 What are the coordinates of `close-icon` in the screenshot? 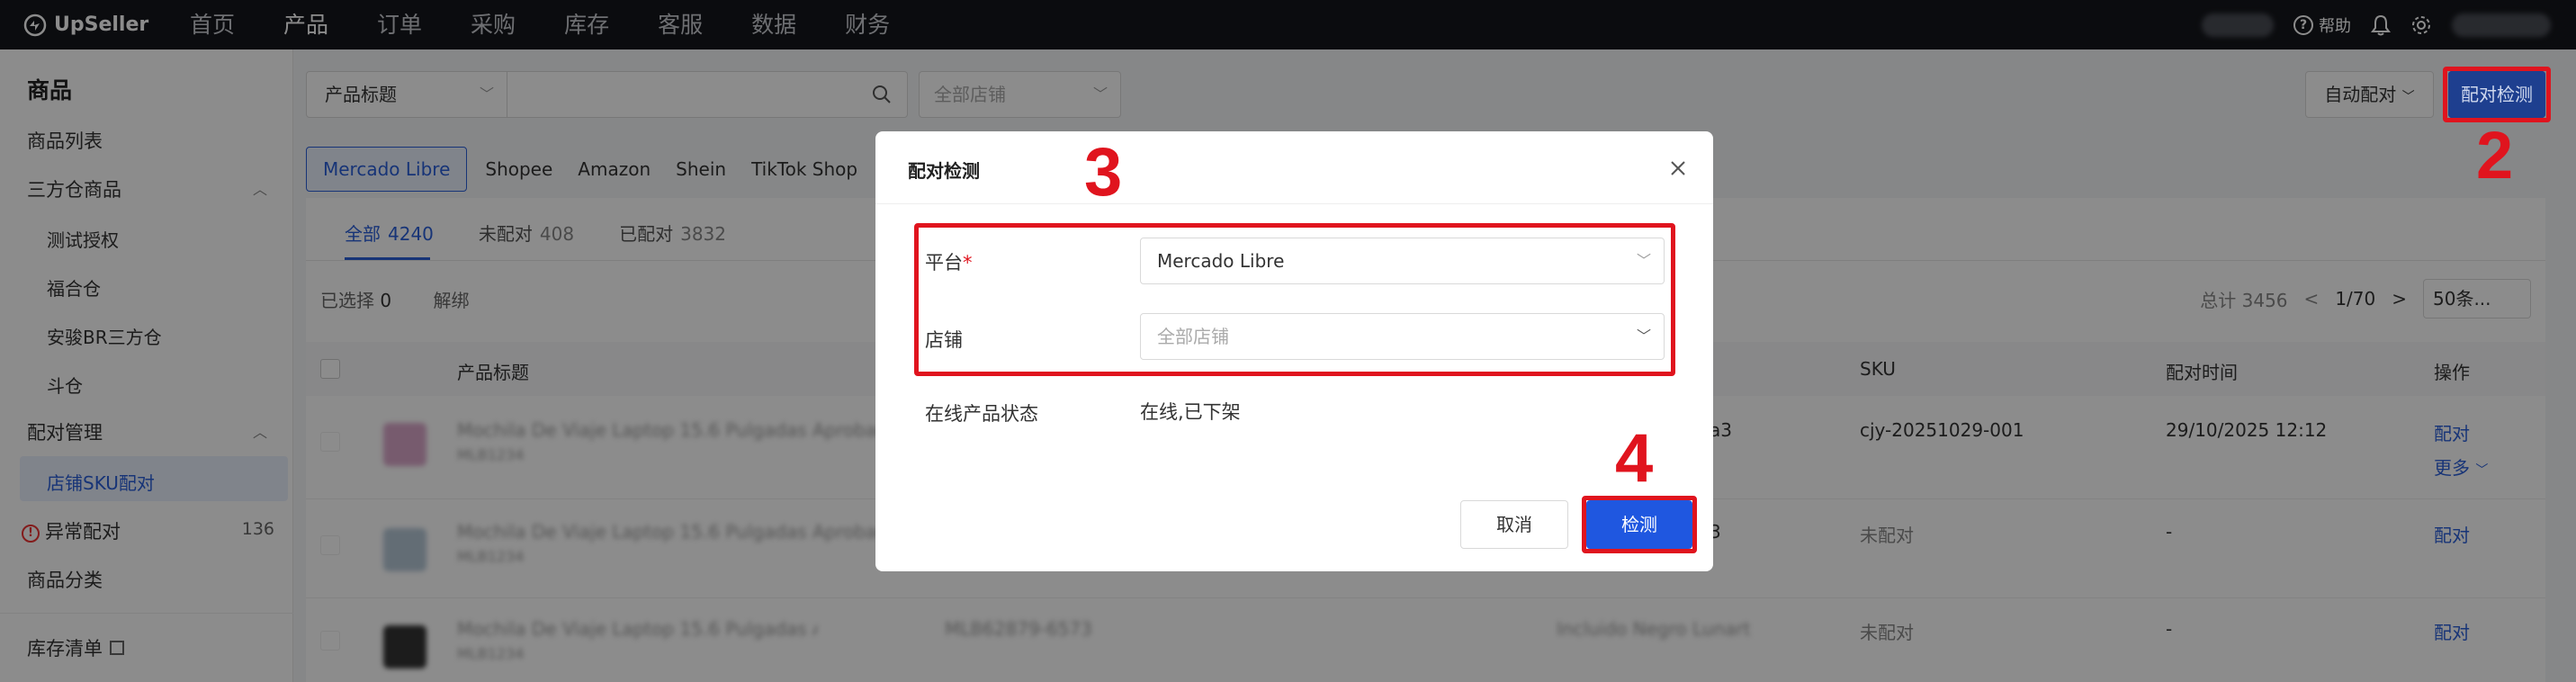 It's located at (1678, 168).